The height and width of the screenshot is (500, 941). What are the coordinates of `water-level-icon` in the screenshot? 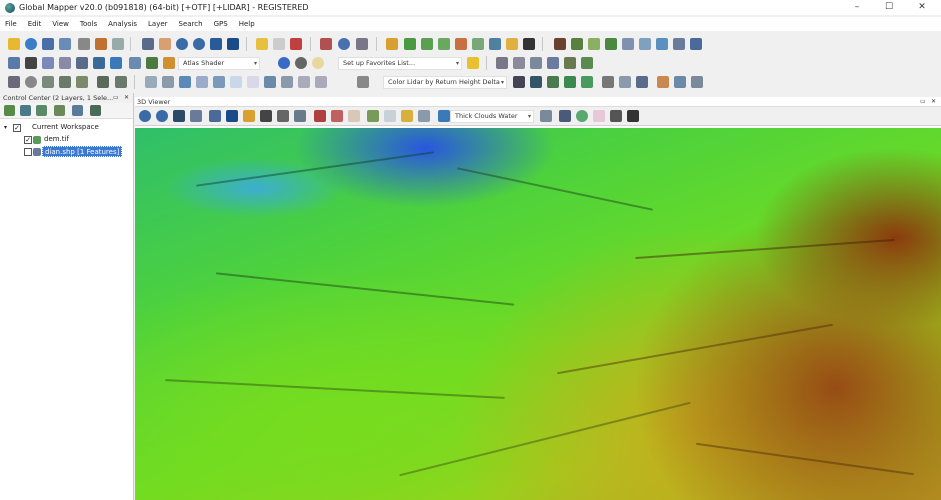 It's located at (444, 116).